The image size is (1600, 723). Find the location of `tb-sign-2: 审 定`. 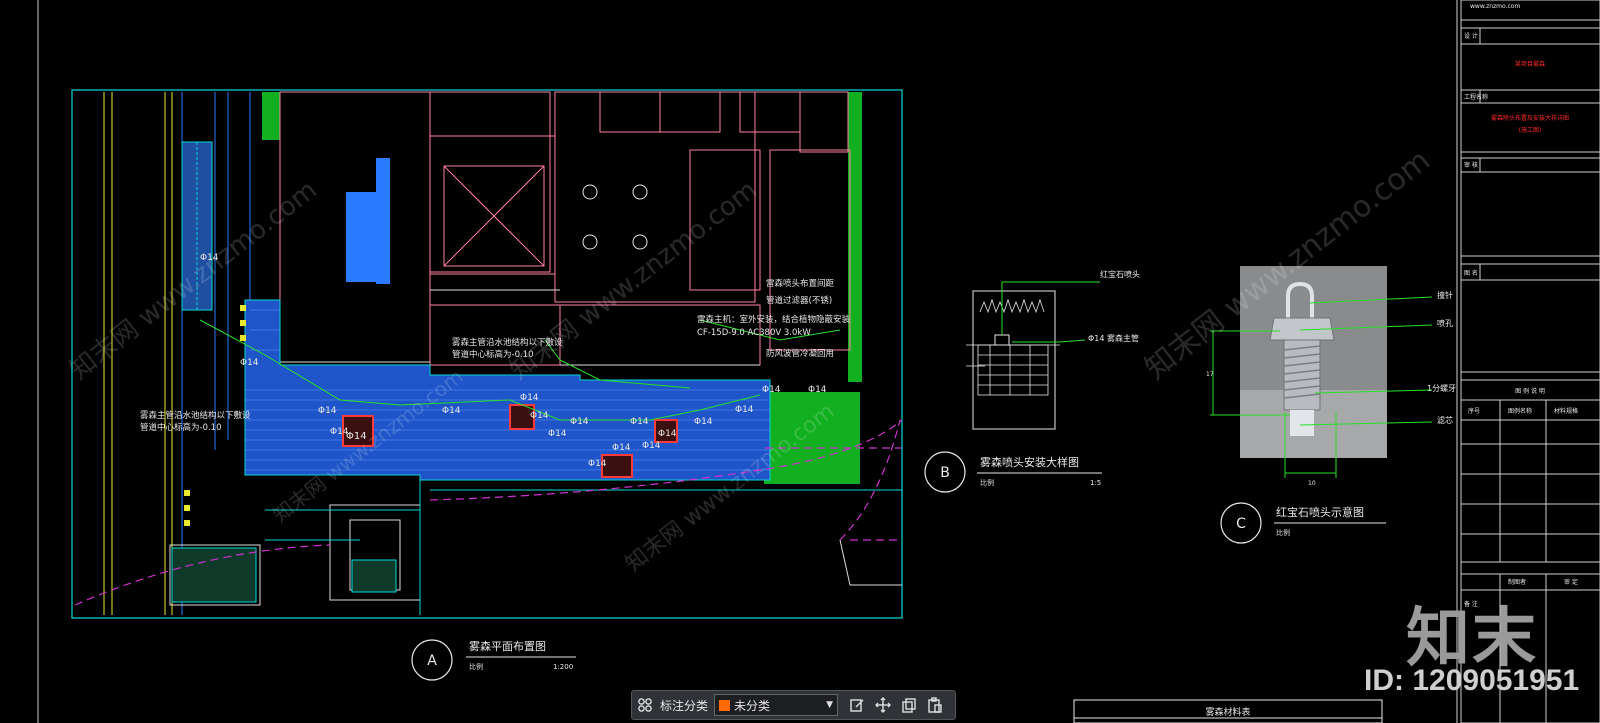

tb-sign-2: 审 定 is located at coordinates (1571, 582).